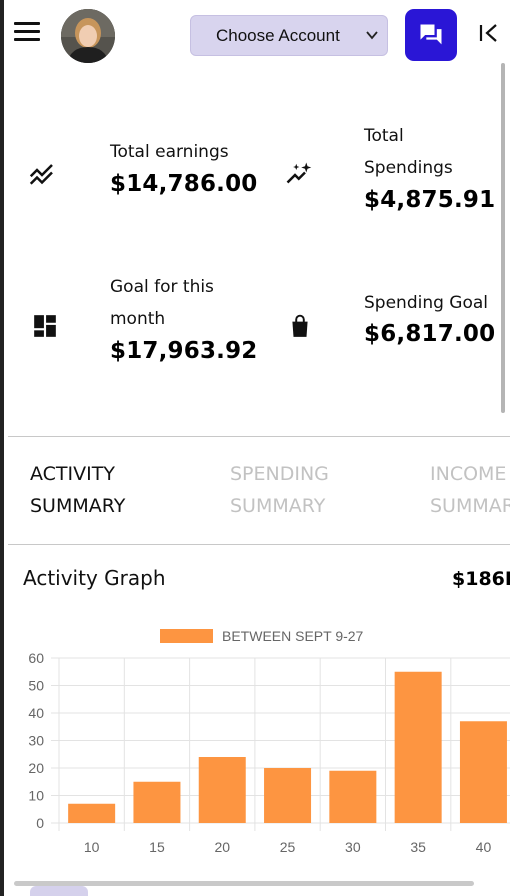 The height and width of the screenshot is (896, 510). I want to click on avatar, so click(88, 36).